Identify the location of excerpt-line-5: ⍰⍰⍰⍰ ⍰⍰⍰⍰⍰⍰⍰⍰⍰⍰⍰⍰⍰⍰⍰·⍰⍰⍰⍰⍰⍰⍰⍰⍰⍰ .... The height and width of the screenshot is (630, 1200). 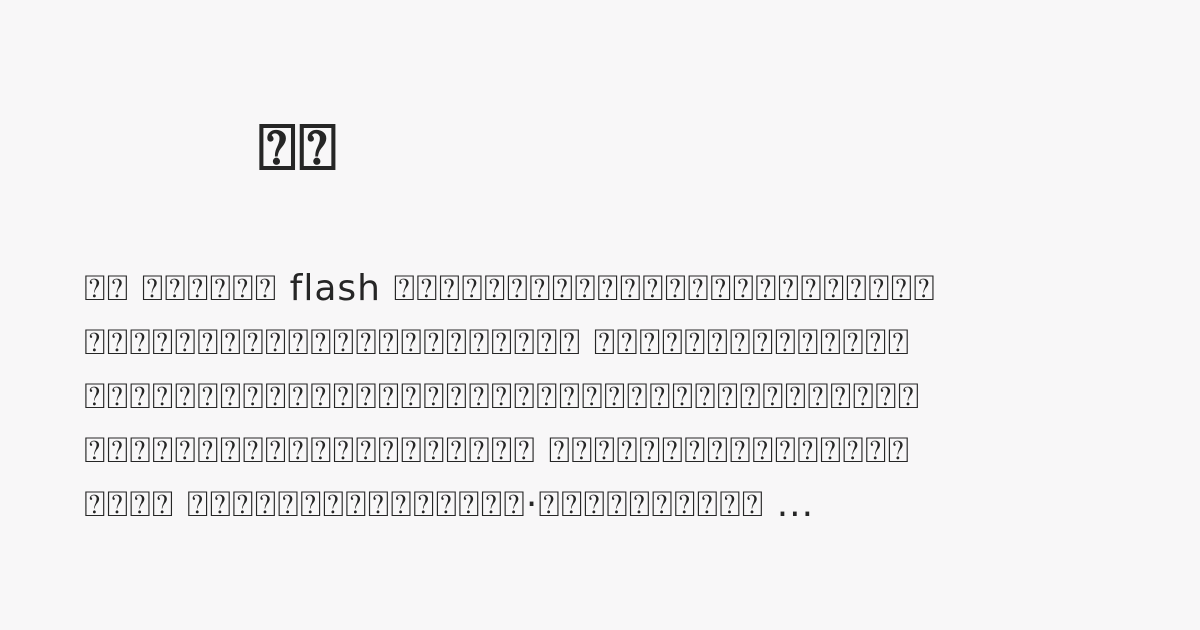
(449, 504).